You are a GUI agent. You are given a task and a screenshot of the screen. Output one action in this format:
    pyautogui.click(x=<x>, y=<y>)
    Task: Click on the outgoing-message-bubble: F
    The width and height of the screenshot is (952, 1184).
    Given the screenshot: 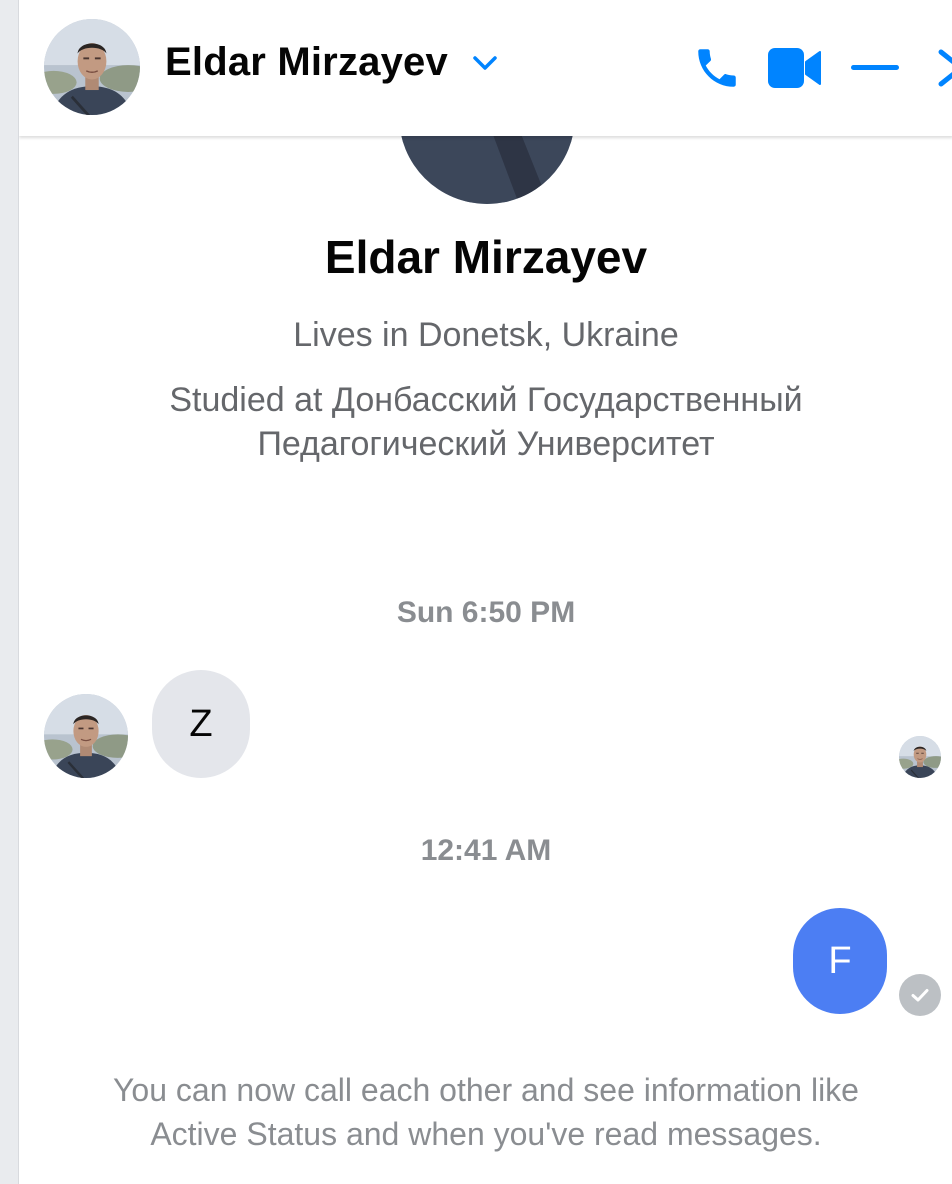 What is the action you would take?
    pyautogui.click(x=840, y=961)
    